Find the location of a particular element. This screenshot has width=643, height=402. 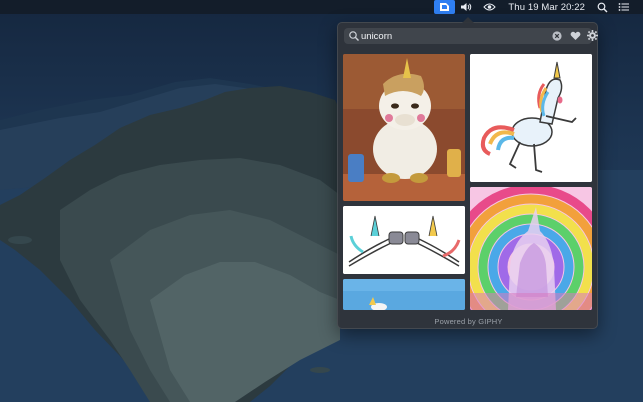

search-input is located at coordinates (451, 36).